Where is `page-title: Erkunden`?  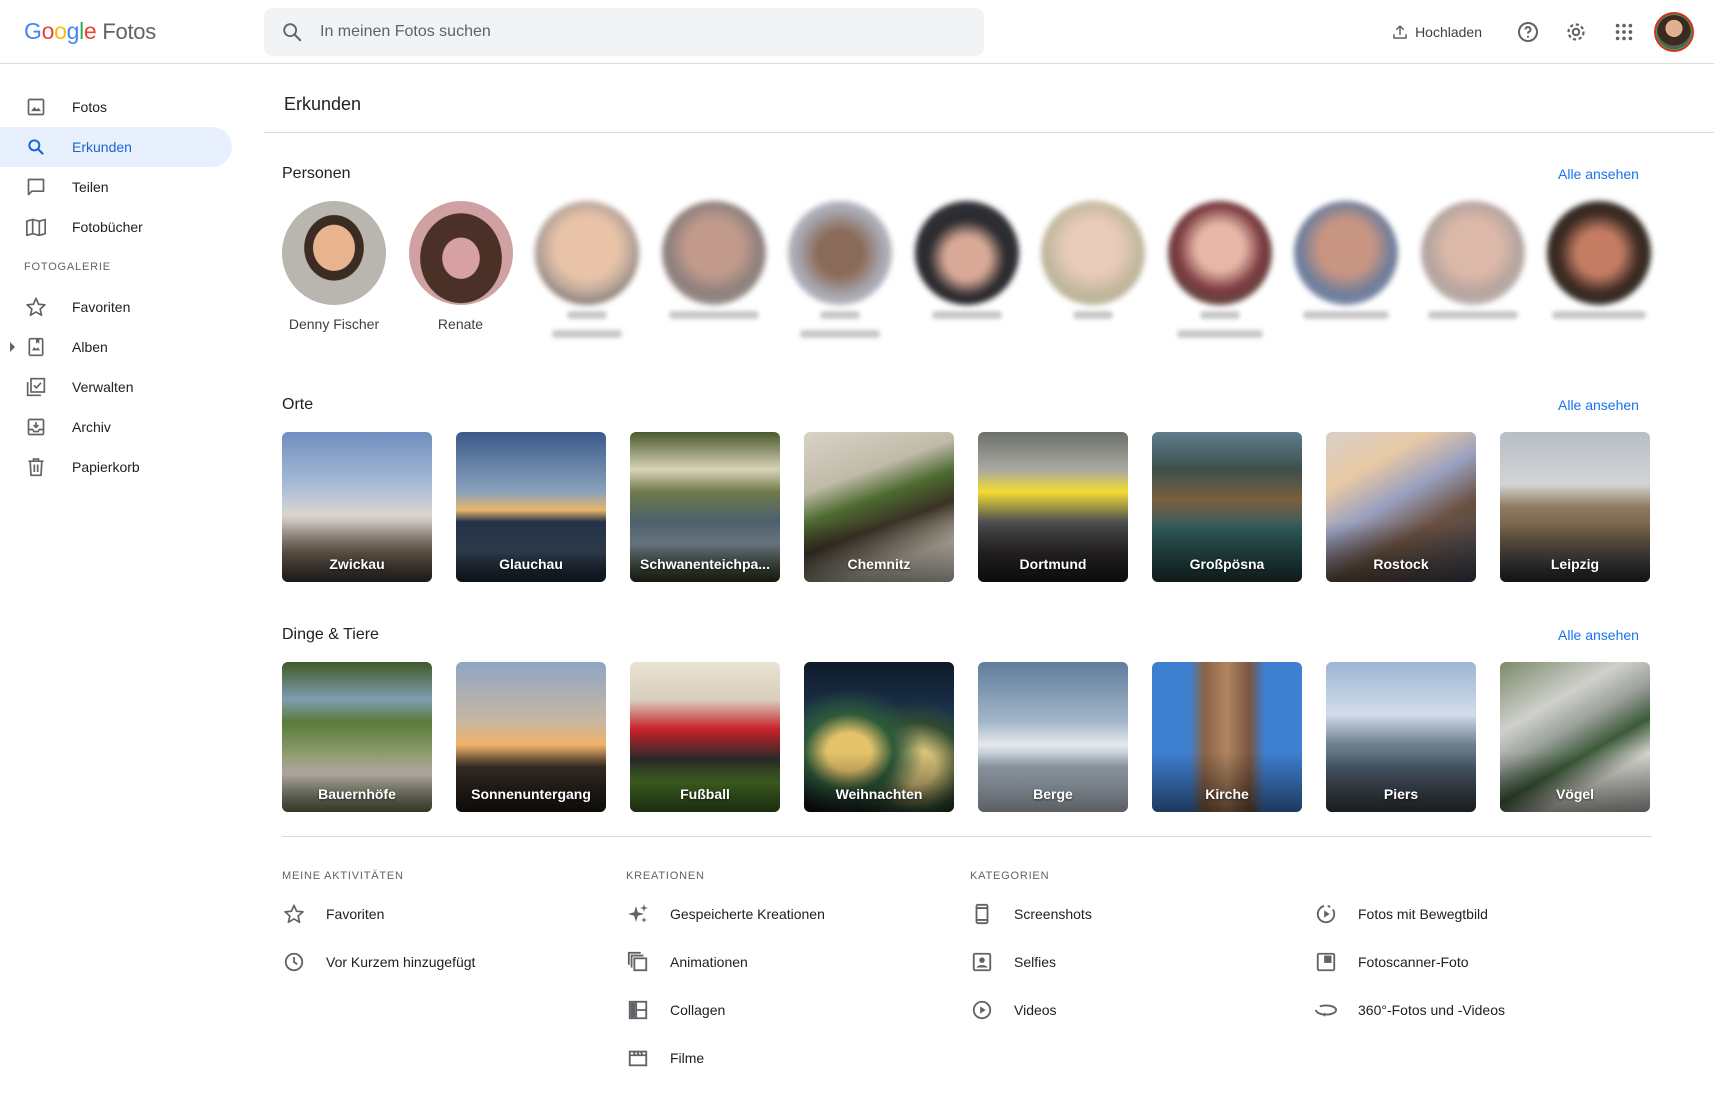
page-title: Erkunden is located at coordinates (323, 104).